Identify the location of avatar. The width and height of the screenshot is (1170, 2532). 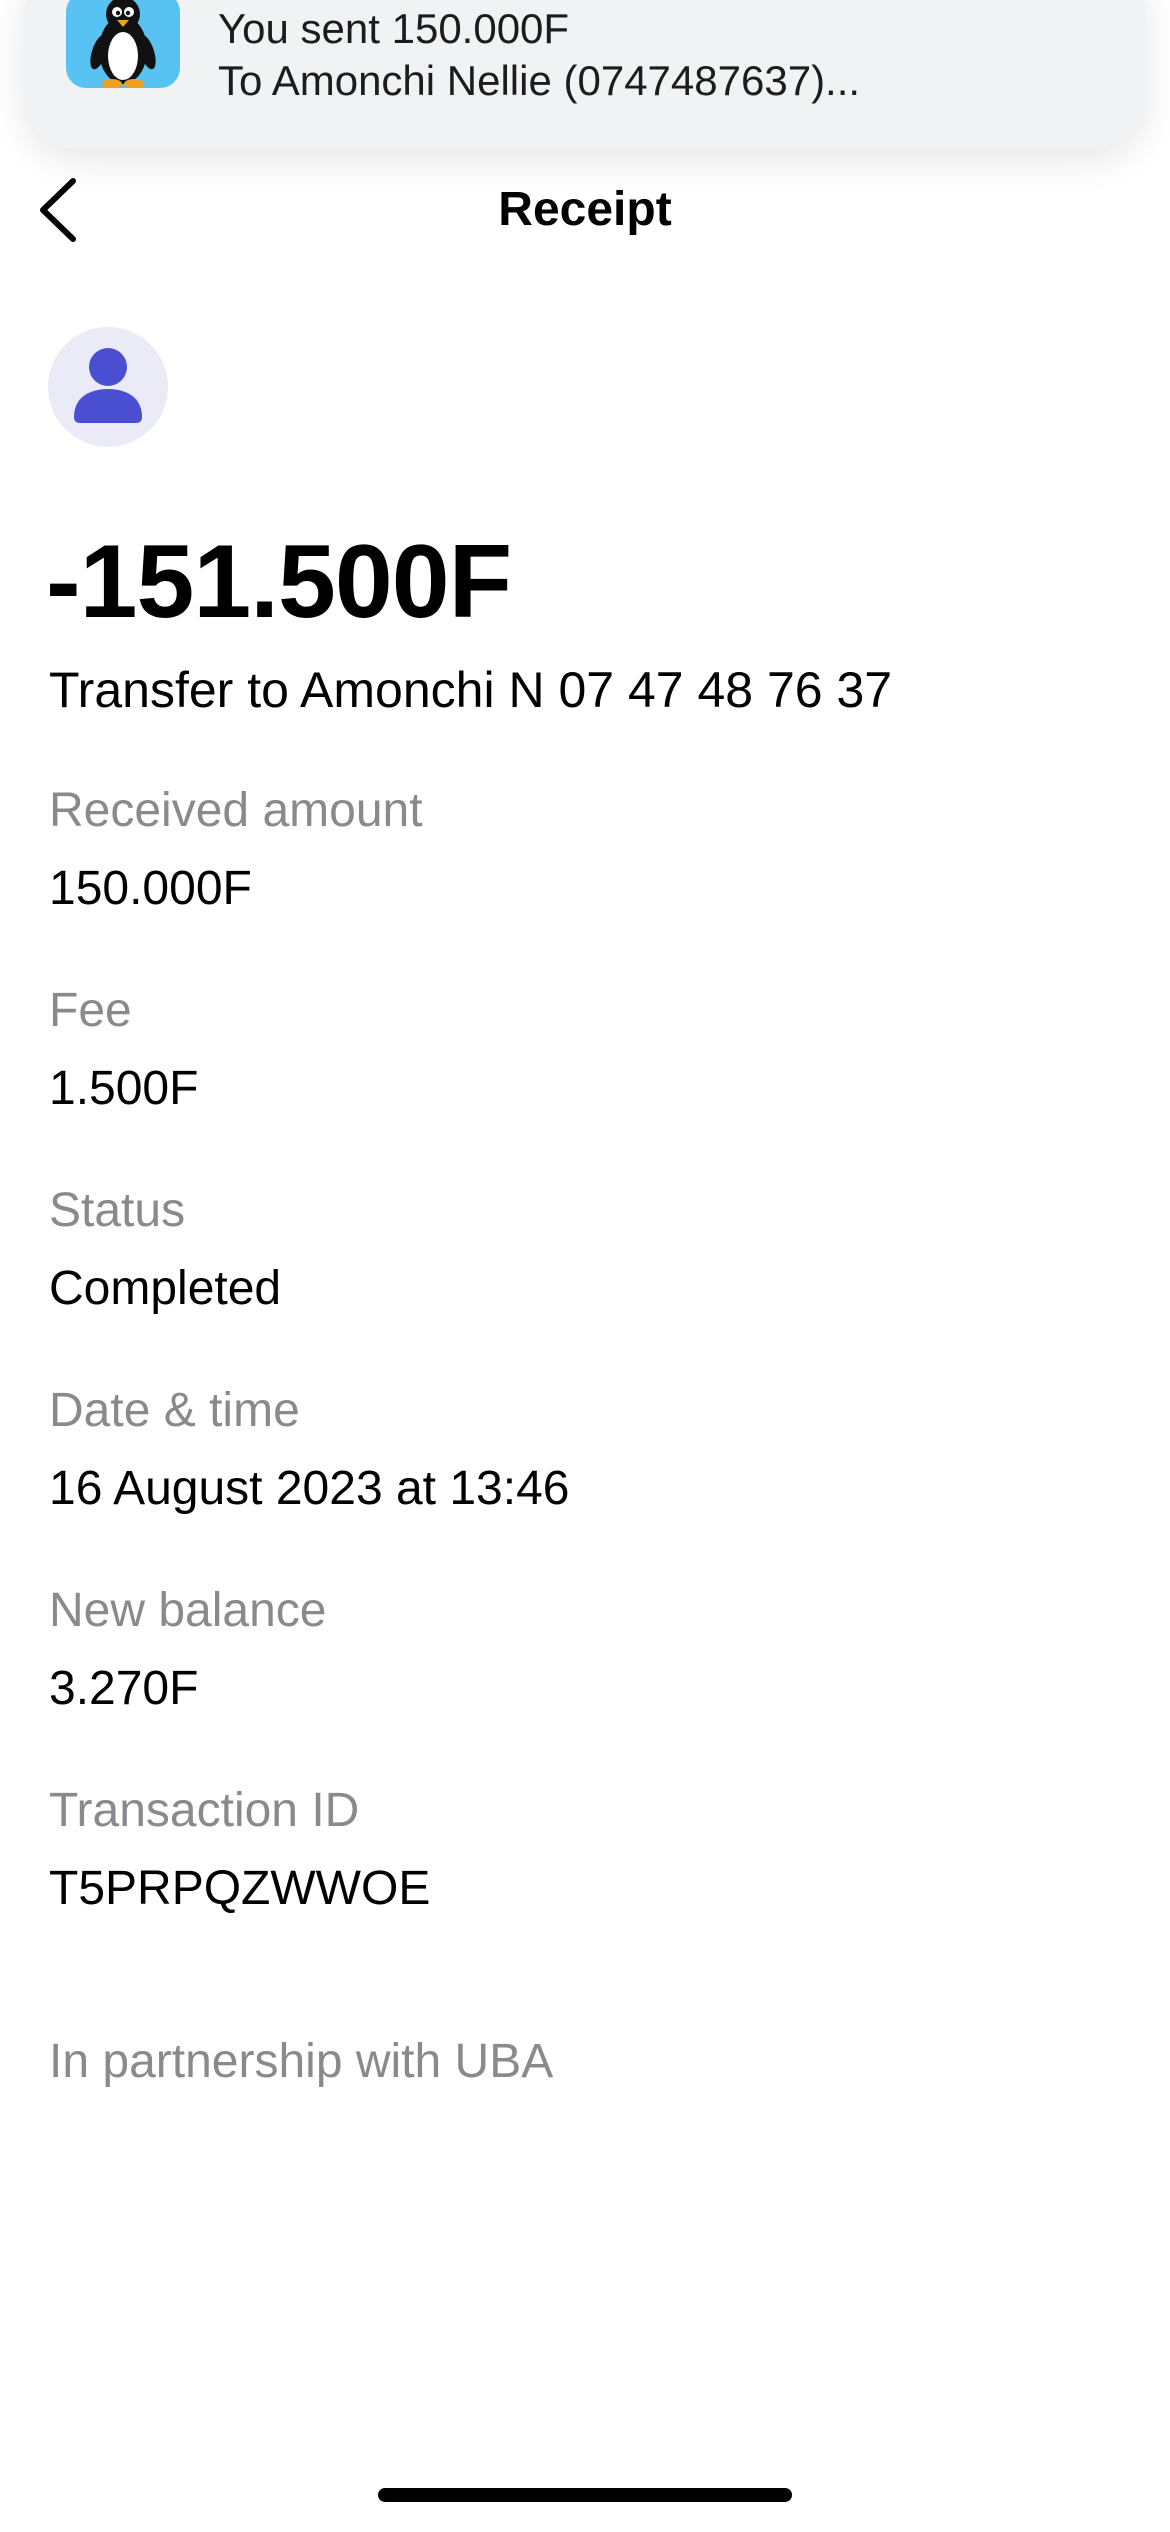
(108, 387).